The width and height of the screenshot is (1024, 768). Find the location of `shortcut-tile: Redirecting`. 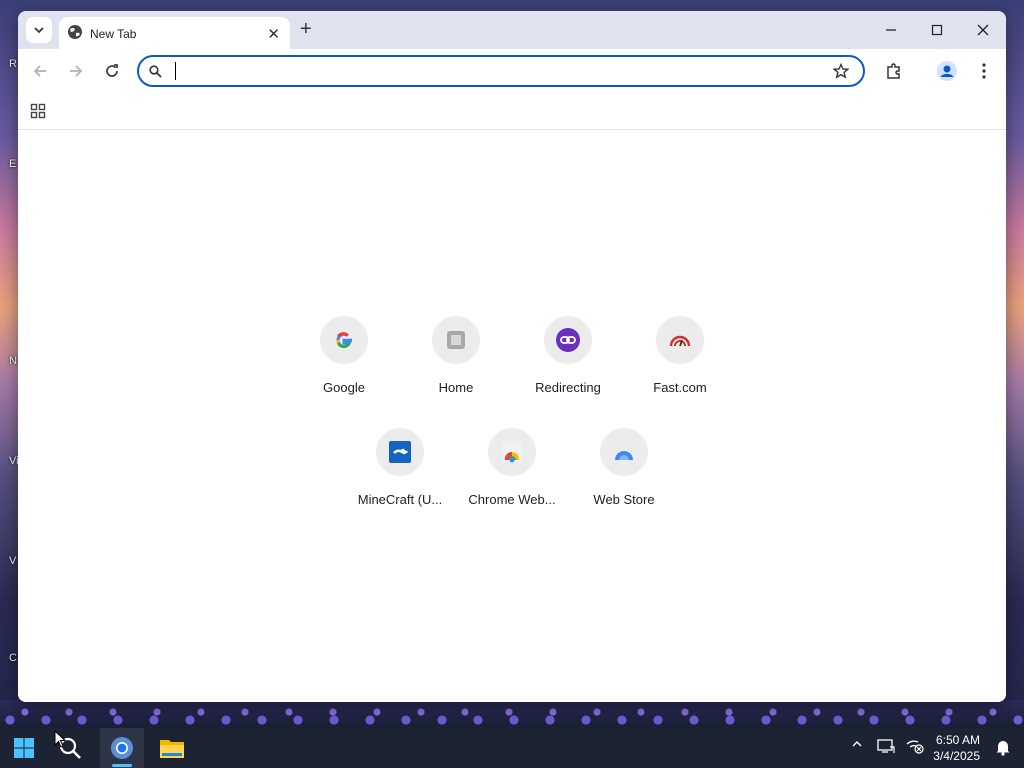

shortcut-tile: Redirecting is located at coordinates (568, 355).